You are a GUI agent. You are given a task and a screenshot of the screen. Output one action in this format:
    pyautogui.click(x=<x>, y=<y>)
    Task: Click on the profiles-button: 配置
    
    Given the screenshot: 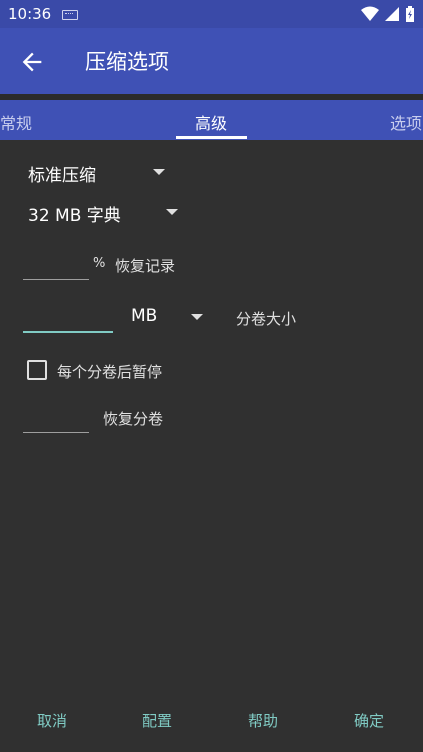 What is the action you would take?
    pyautogui.click(x=157, y=720)
    